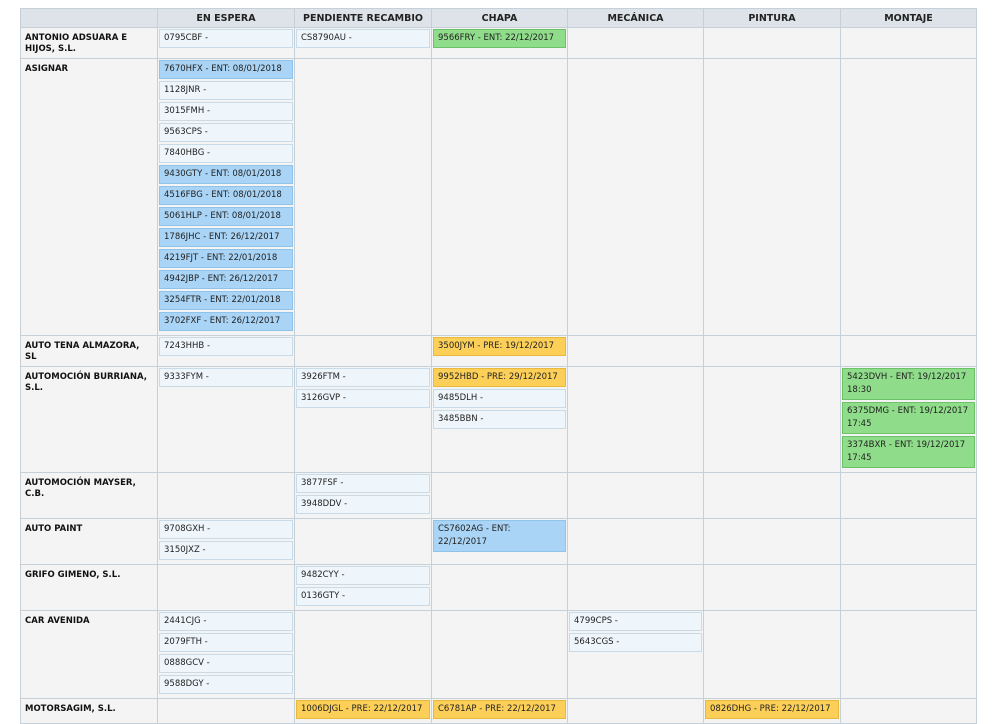  What do you see at coordinates (226, 174) in the screenshot?
I see `vehicle-card: 9430GTY - ENT: 08/01/2018` at bounding box center [226, 174].